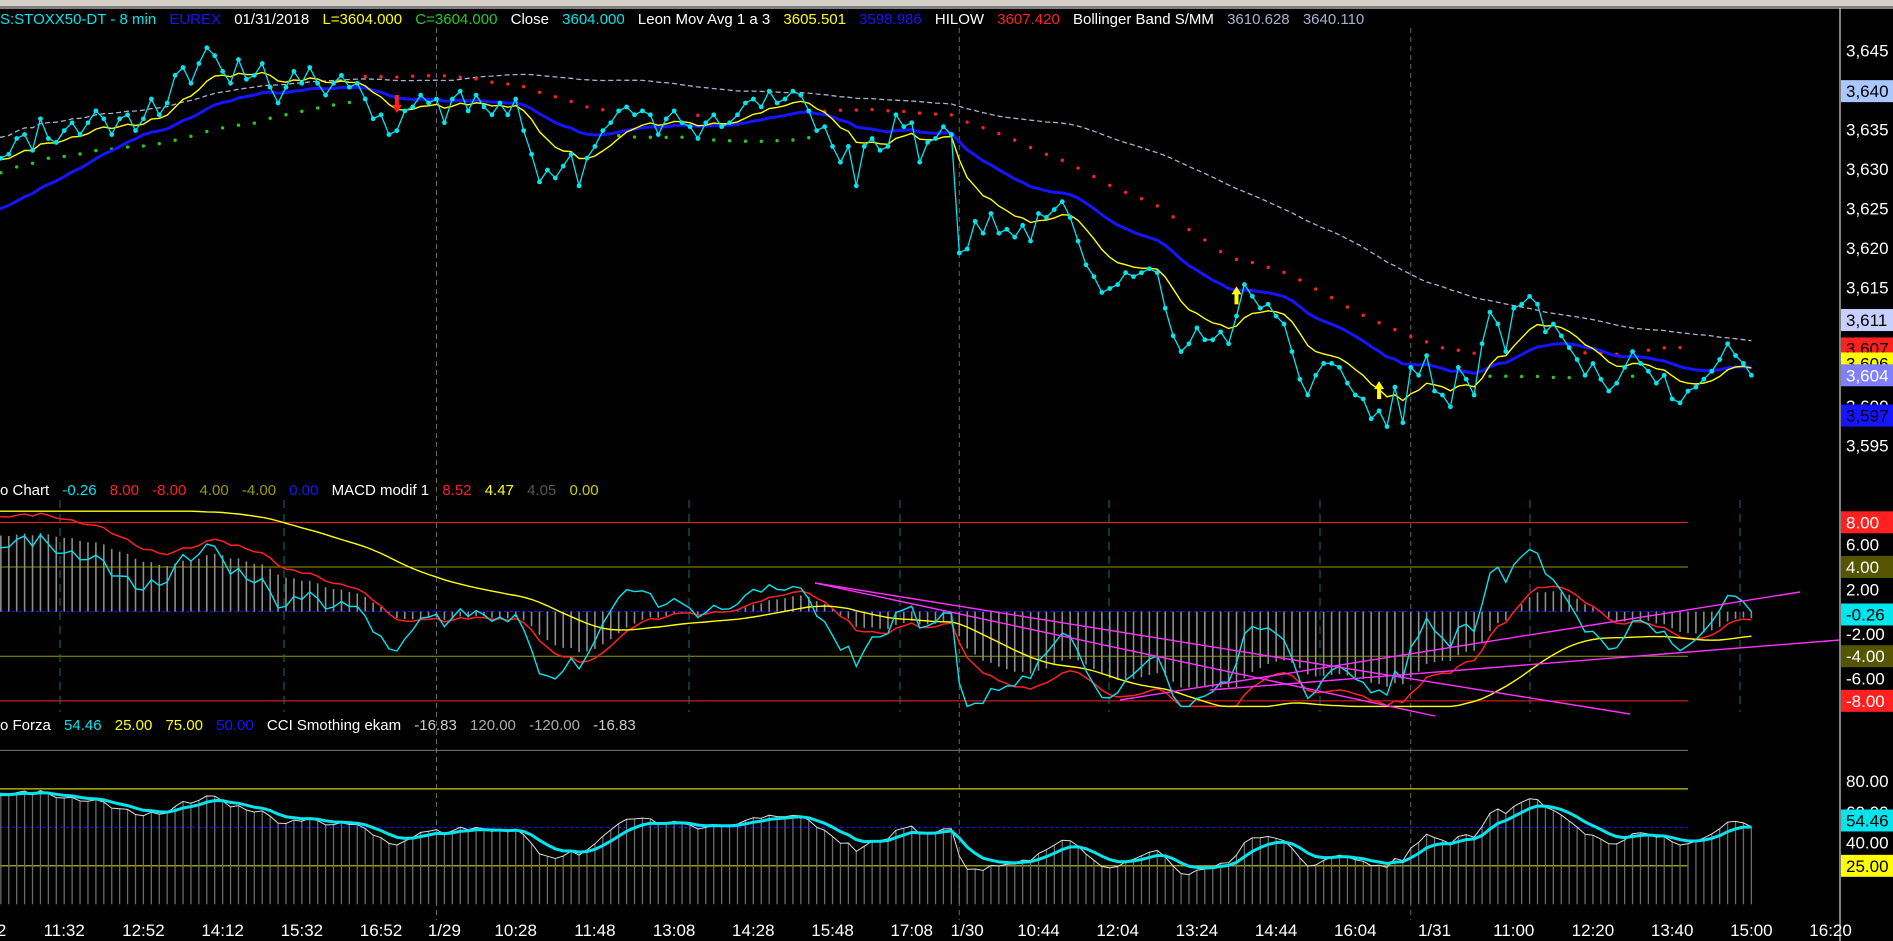 Image resolution: width=1893 pixels, height=941 pixels. I want to click on x-tick-6: 1/29, so click(444, 930).